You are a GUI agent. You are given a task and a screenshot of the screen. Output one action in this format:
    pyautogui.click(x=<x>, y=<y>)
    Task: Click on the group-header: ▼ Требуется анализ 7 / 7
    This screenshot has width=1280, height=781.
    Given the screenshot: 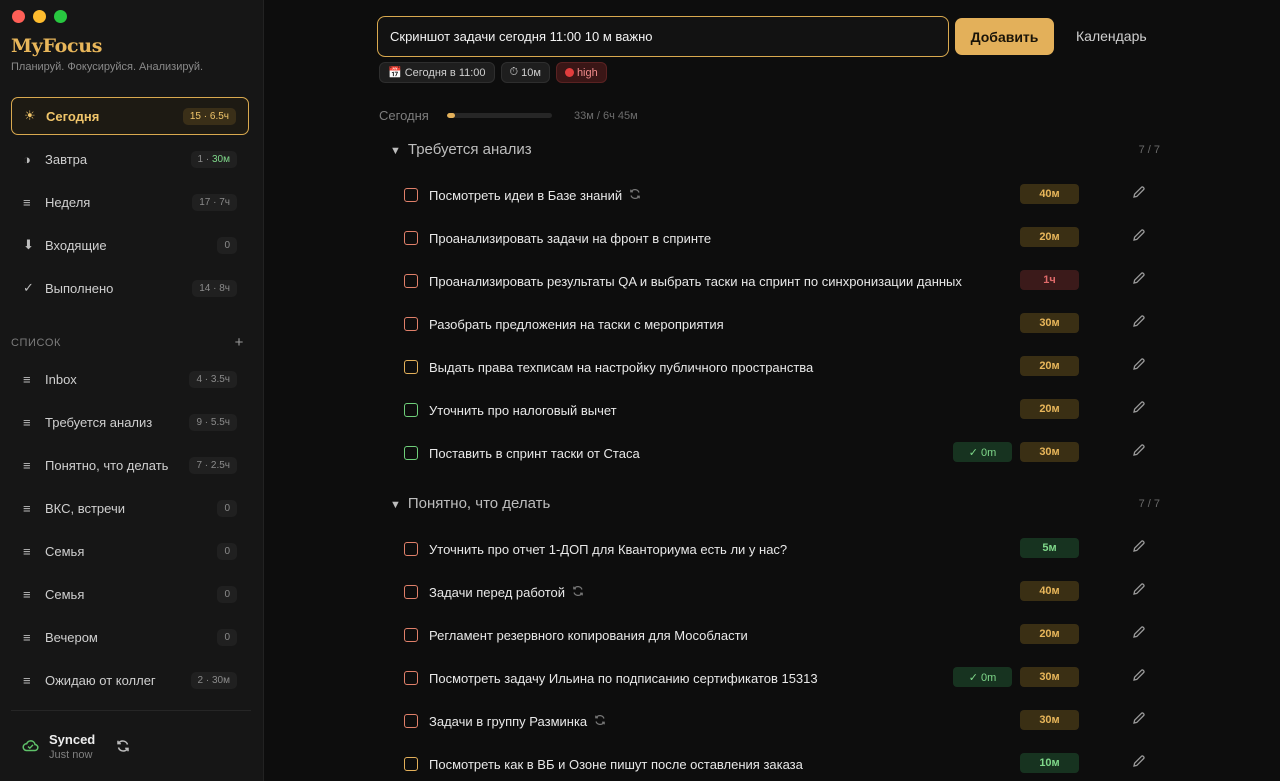 What is the action you would take?
    pyautogui.click(x=775, y=149)
    